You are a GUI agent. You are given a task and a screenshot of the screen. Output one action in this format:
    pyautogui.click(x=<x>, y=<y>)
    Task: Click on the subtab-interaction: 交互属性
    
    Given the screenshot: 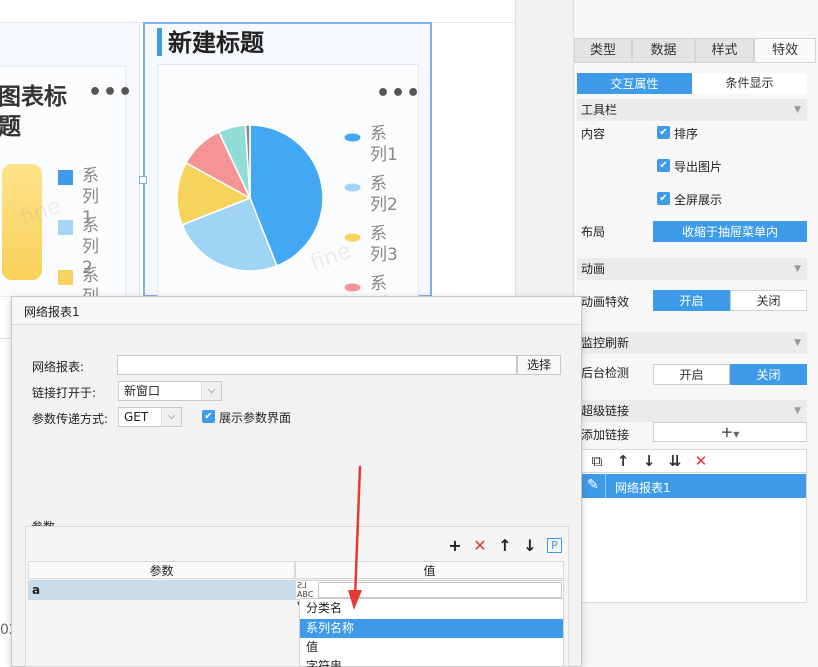 What is the action you would take?
    pyautogui.click(x=634, y=83)
    